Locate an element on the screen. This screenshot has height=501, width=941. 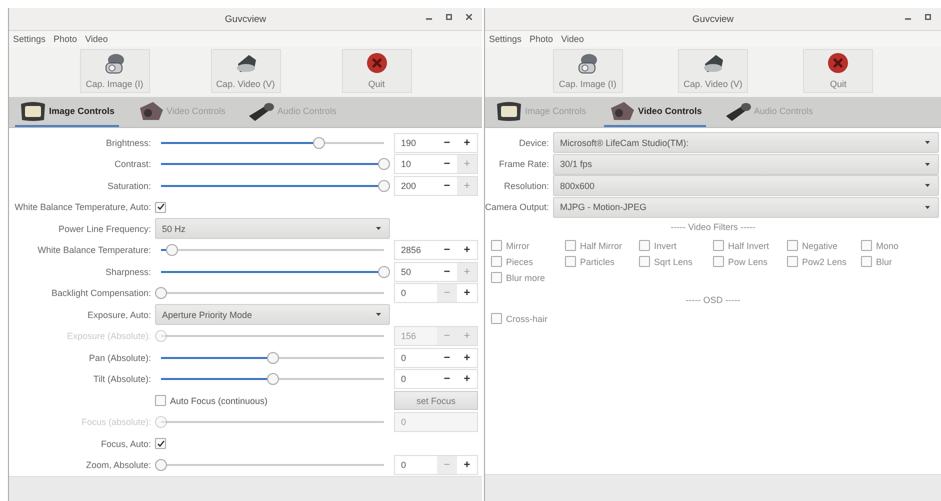
section-heading: ----- Video Filters ----- is located at coordinates (713, 227).